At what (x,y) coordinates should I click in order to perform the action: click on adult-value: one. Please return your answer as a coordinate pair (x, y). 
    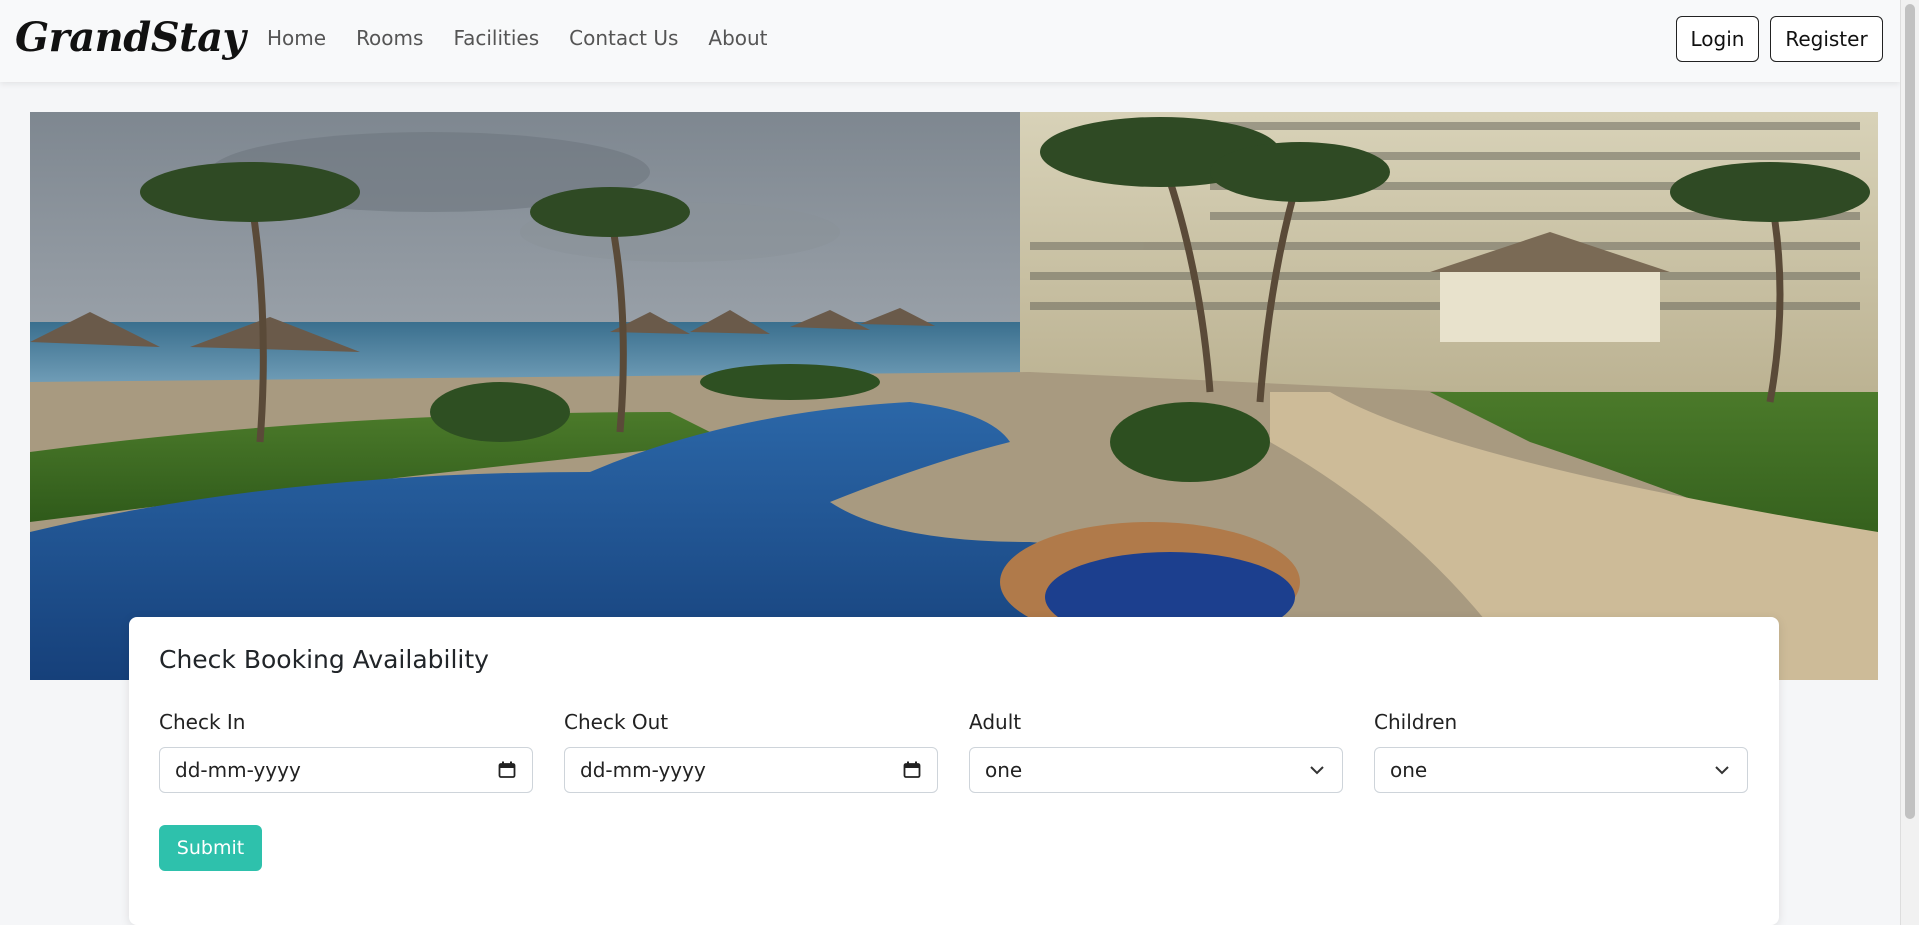
    Looking at the image, I should click on (1004, 770).